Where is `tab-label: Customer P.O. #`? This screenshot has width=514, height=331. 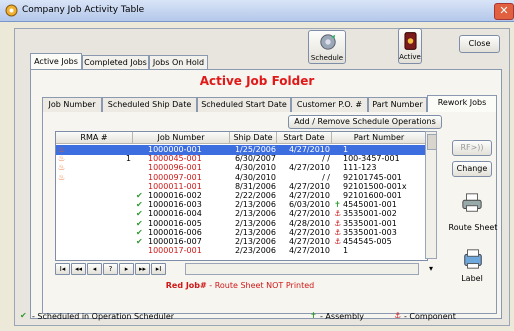
tab-label: Customer P.O. # is located at coordinates (329, 104).